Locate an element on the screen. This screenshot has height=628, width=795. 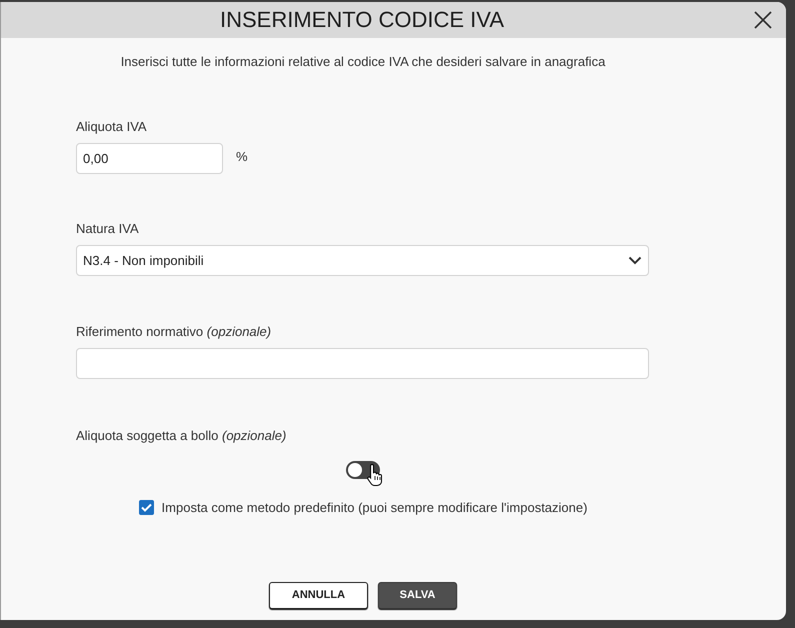
field-label: Aliquota soggetta a bollo (opzionale) is located at coordinates (182, 436).